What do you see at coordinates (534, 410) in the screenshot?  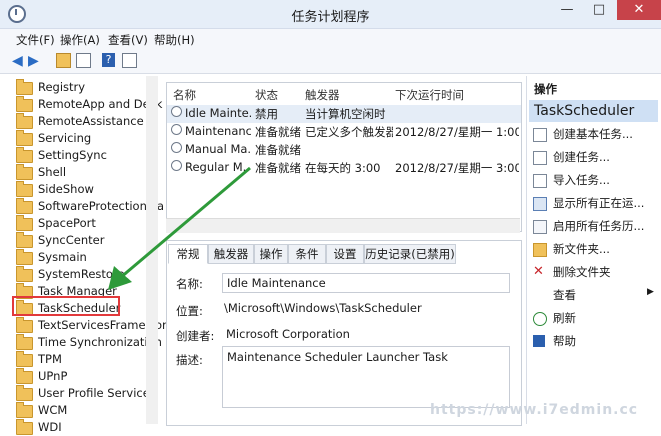 I see `watermark: https://www.i7edmin.cc` at bounding box center [534, 410].